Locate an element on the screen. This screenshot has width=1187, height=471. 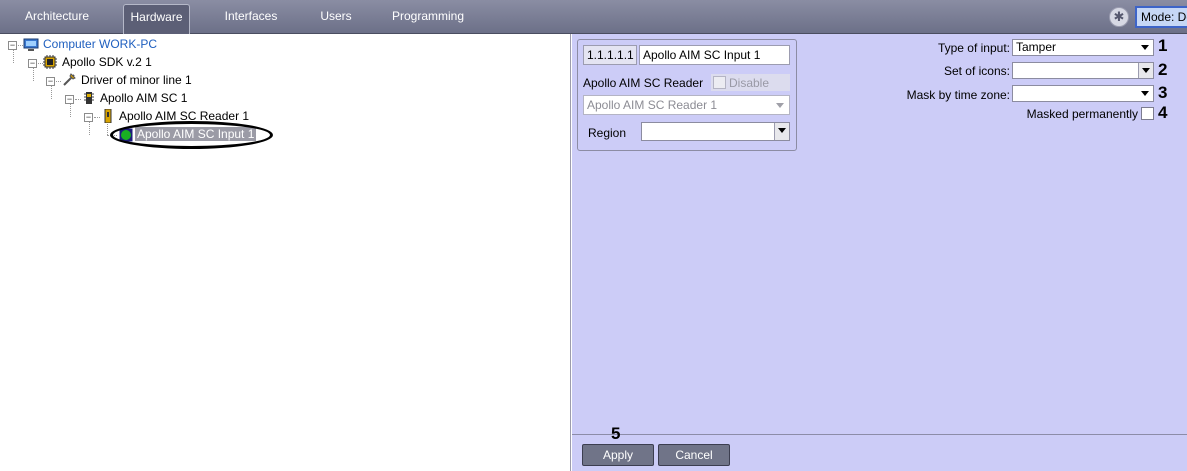
disable-label: Disable is located at coordinates (749, 83).